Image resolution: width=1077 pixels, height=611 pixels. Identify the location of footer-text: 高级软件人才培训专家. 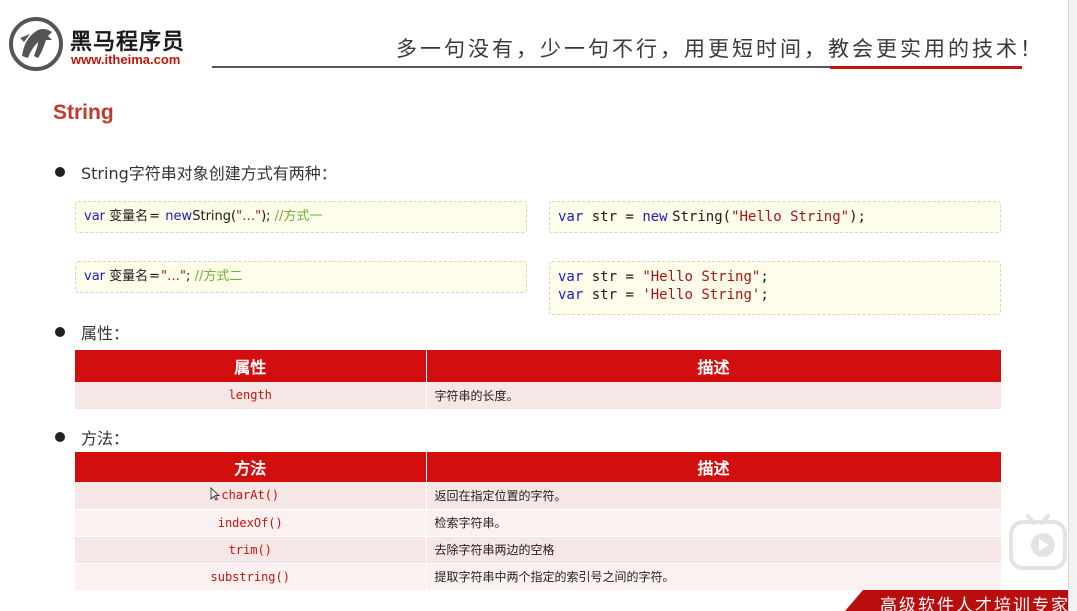
(975, 603).